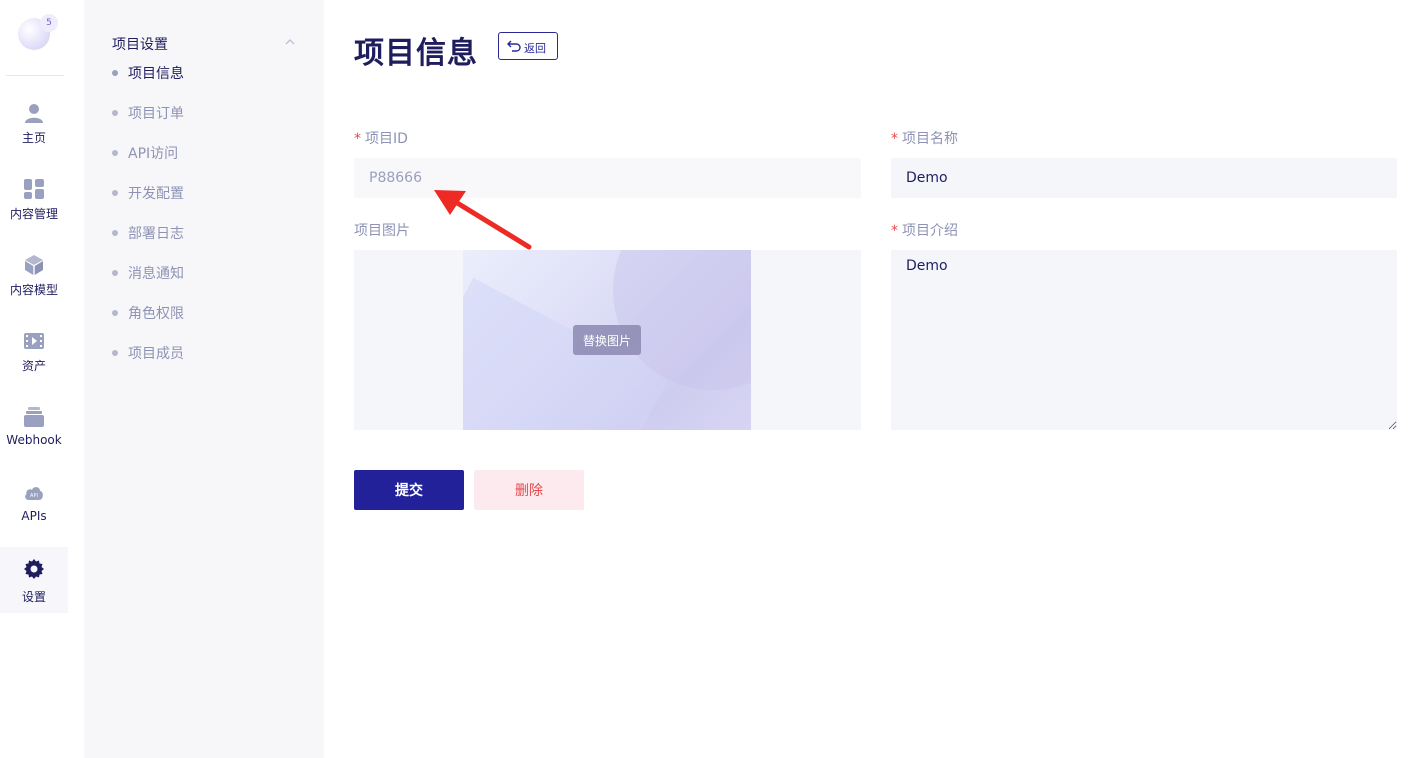  Describe the element at coordinates (33, 597) in the screenshot. I see `rail-item-label: 设置` at that location.